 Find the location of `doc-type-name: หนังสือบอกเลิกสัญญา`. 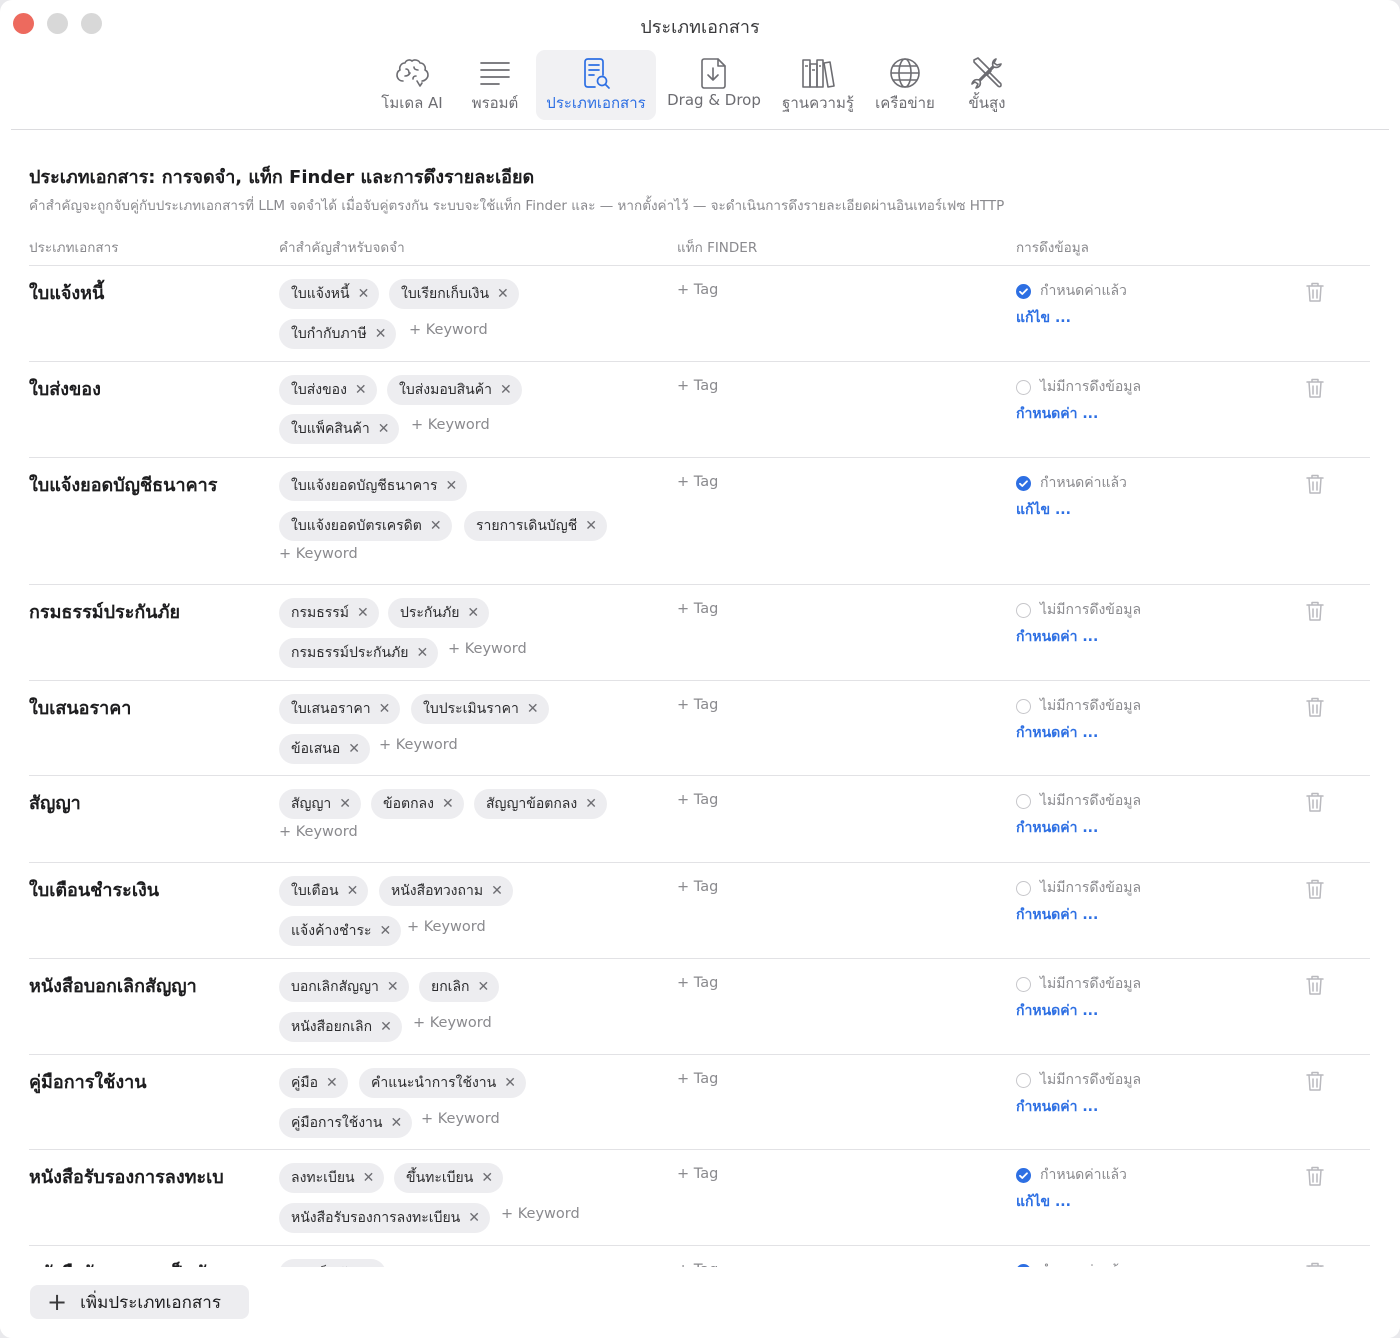

doc-type-name: หนังสือบอกเลิกสัญญา is located at coordinates (113, 985).